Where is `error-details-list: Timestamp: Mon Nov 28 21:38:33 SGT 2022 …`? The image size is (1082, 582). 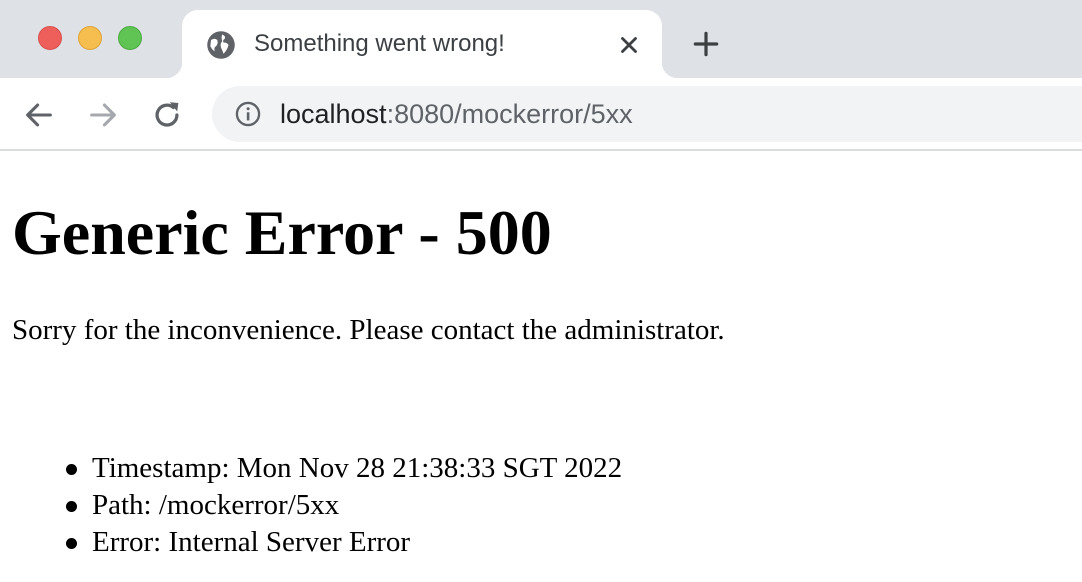 error-details-list: Timestamp: Mon Nov 28 21:38:33 SGT 2022 … is located at coordinates (317, 505).